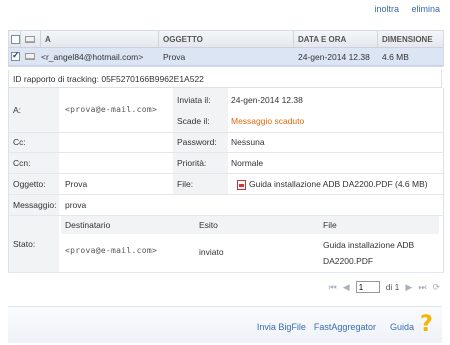 This screenshot has width=450, height=345. What do you see at coordinates (268, 121) in the screenshot?
I see `expires-value: Messaggio scaduto` at bounding box center [268, 121].